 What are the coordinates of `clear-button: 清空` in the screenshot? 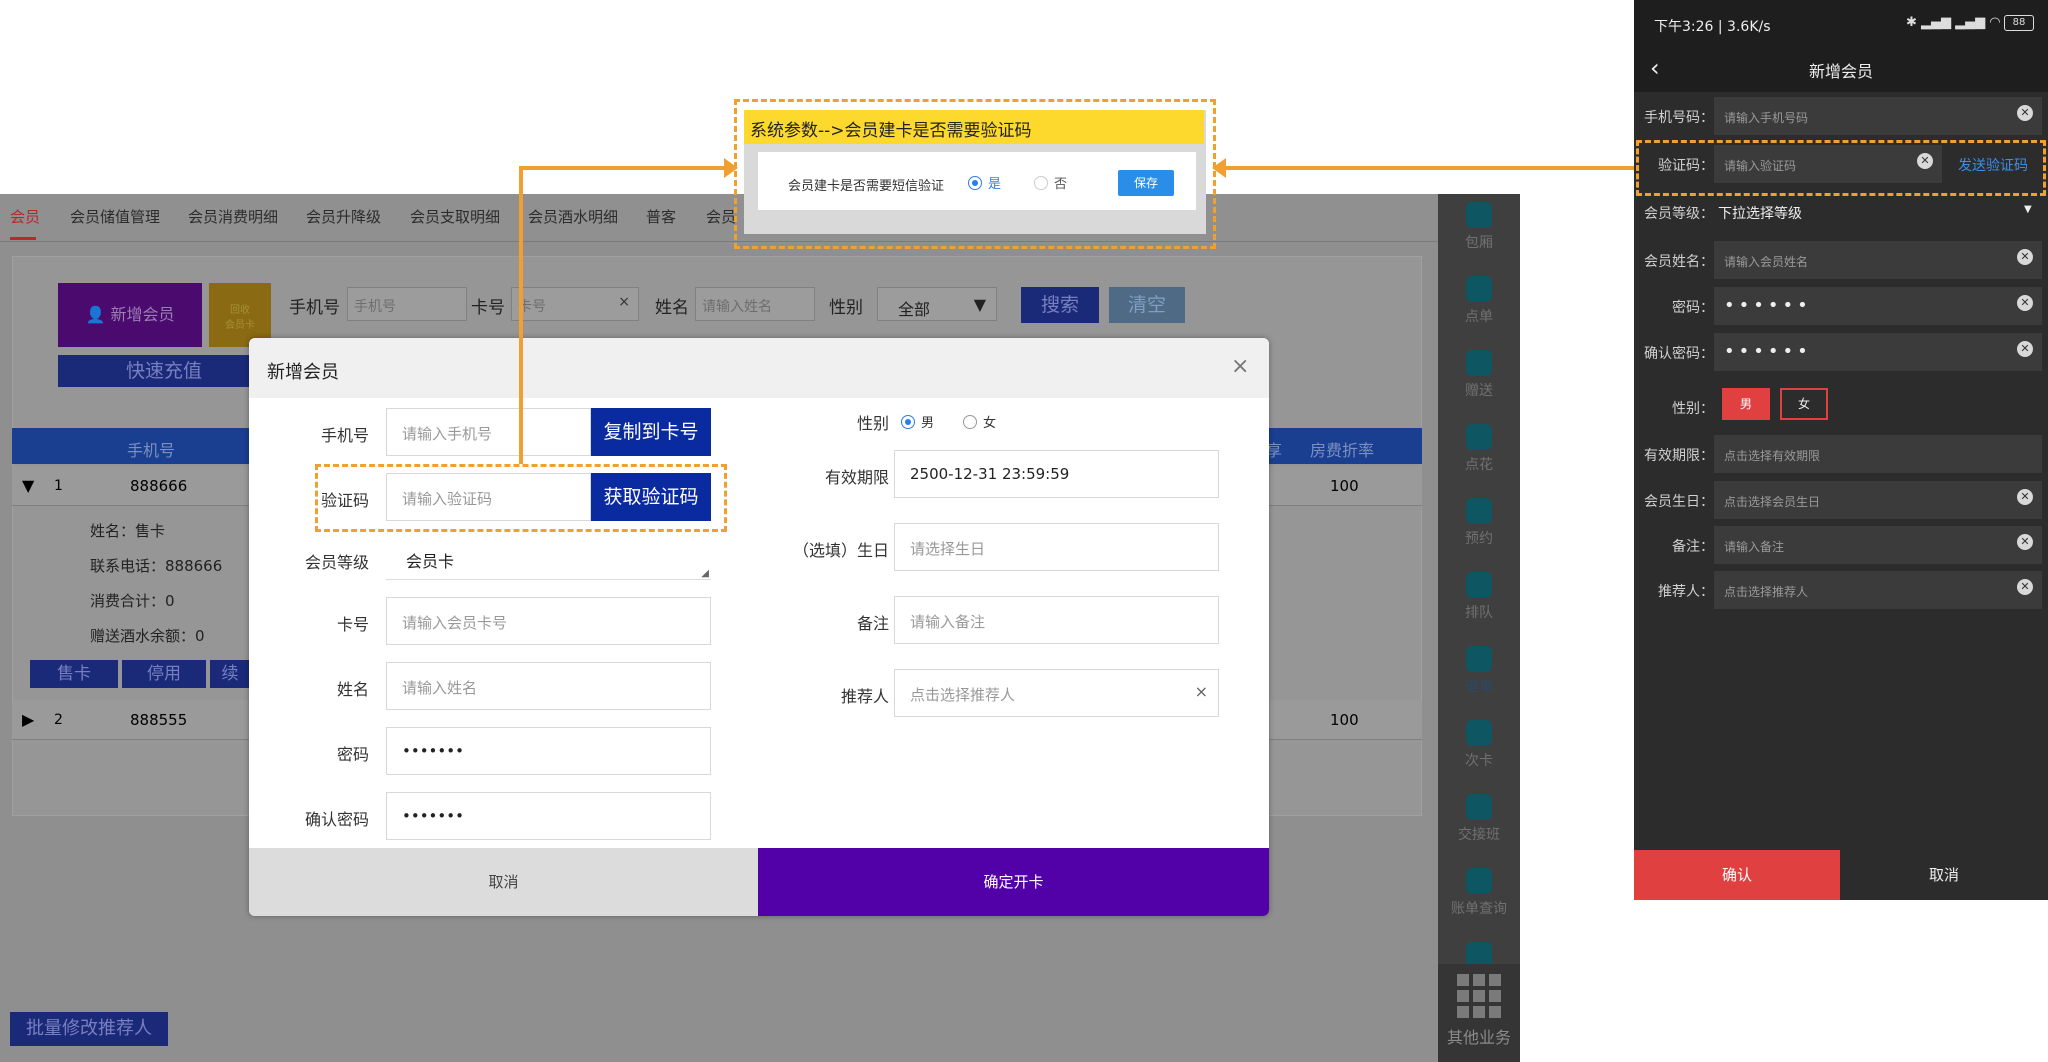 It's located at (1147, 305).